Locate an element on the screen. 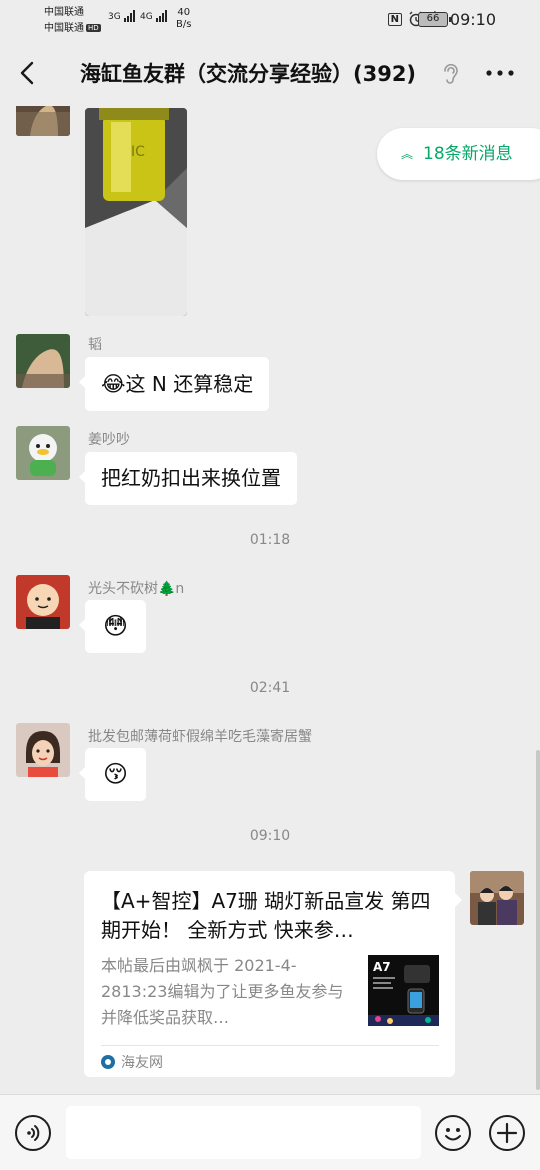 The image size is (540, 1170). message-bubble: 😳 is located at coordinates (112, 626).